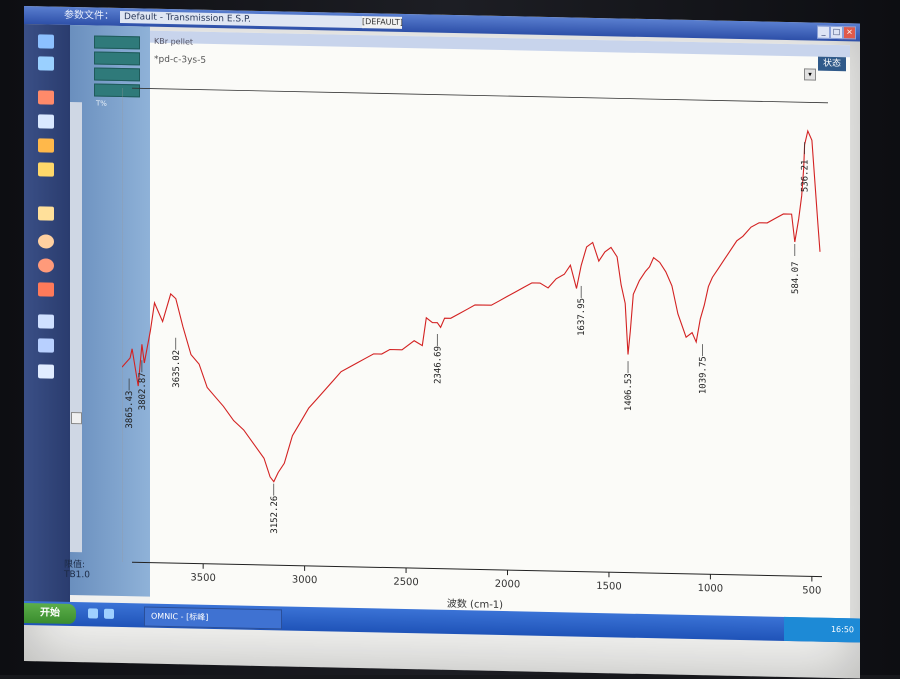 This screenshot has height=679, width=900. I want to click on peak-label: 3635.02, so click(177, 369).